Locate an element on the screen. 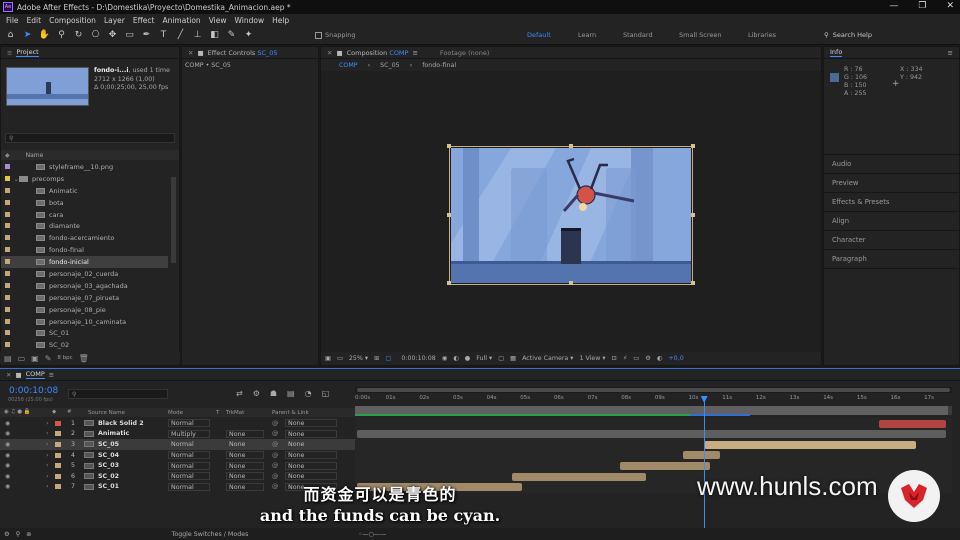  exposure-value: +0,0 is located at coordinates (675, 358).